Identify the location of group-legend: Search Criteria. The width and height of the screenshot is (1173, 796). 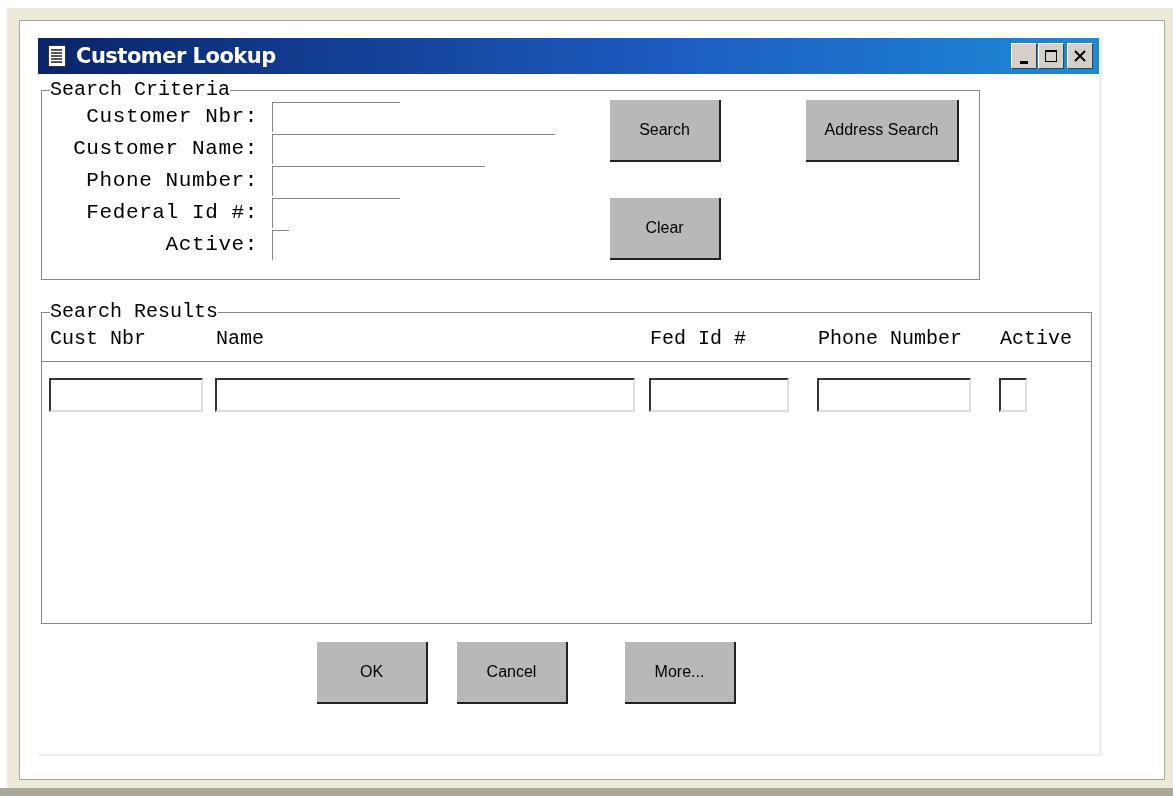
(140, 90).